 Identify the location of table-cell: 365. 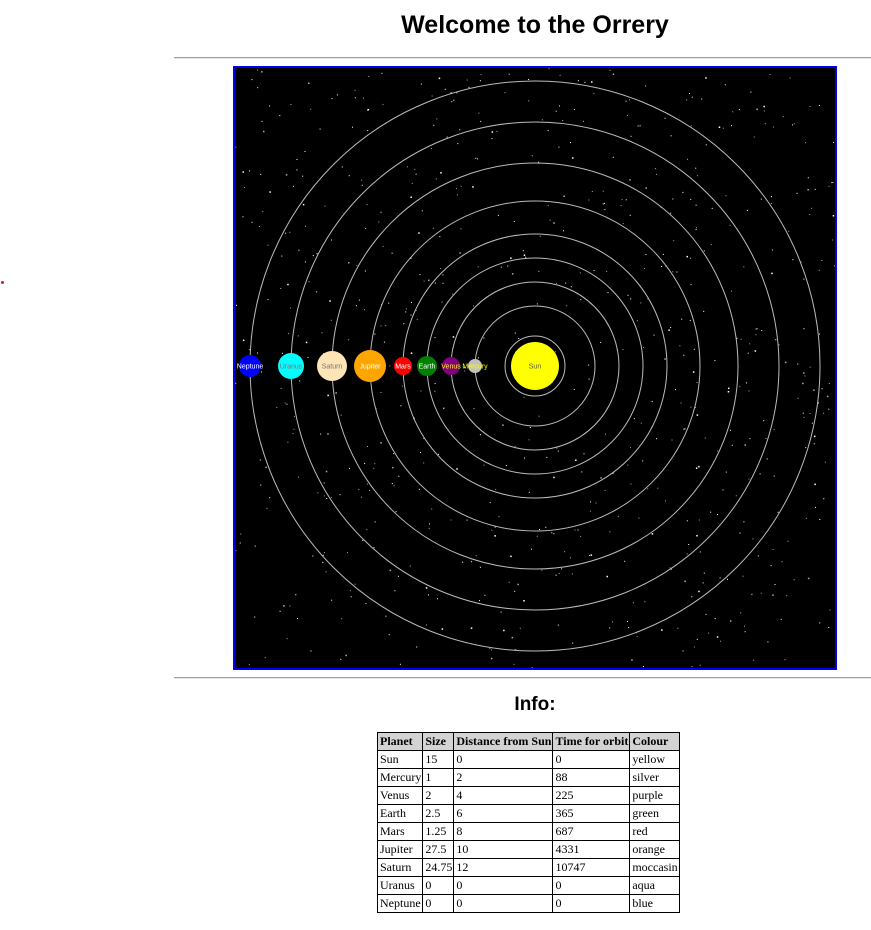
(591, 813).